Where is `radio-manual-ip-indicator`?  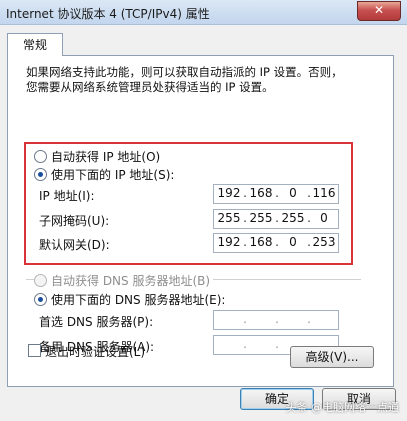 radio-manual-ip-indicator is located at coordinates (40, 174).